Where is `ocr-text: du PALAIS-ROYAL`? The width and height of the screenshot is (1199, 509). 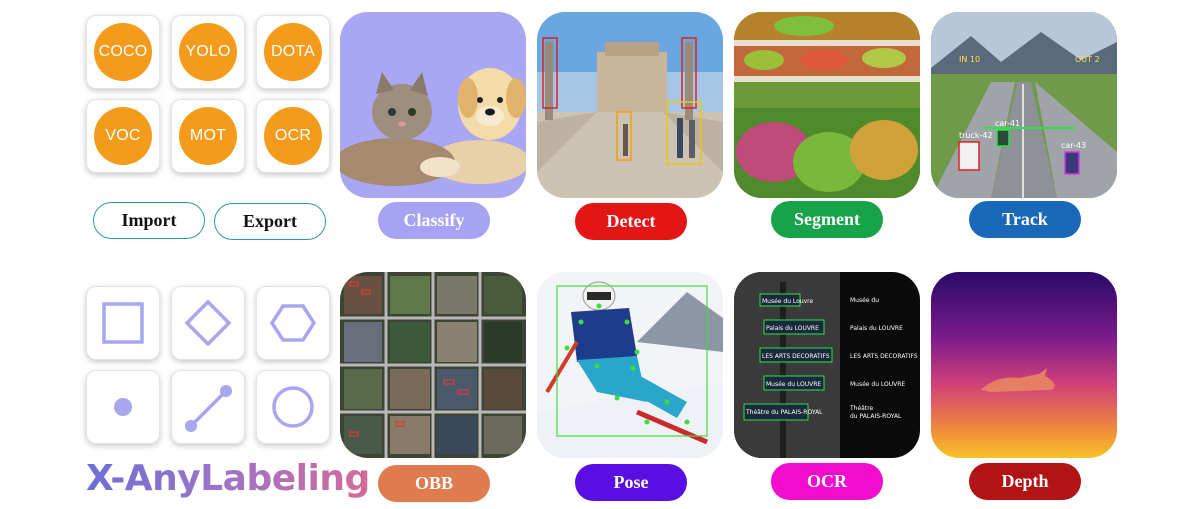
ocr-text: du PALAIS-ROYAL is located at coordinates (876, 416).